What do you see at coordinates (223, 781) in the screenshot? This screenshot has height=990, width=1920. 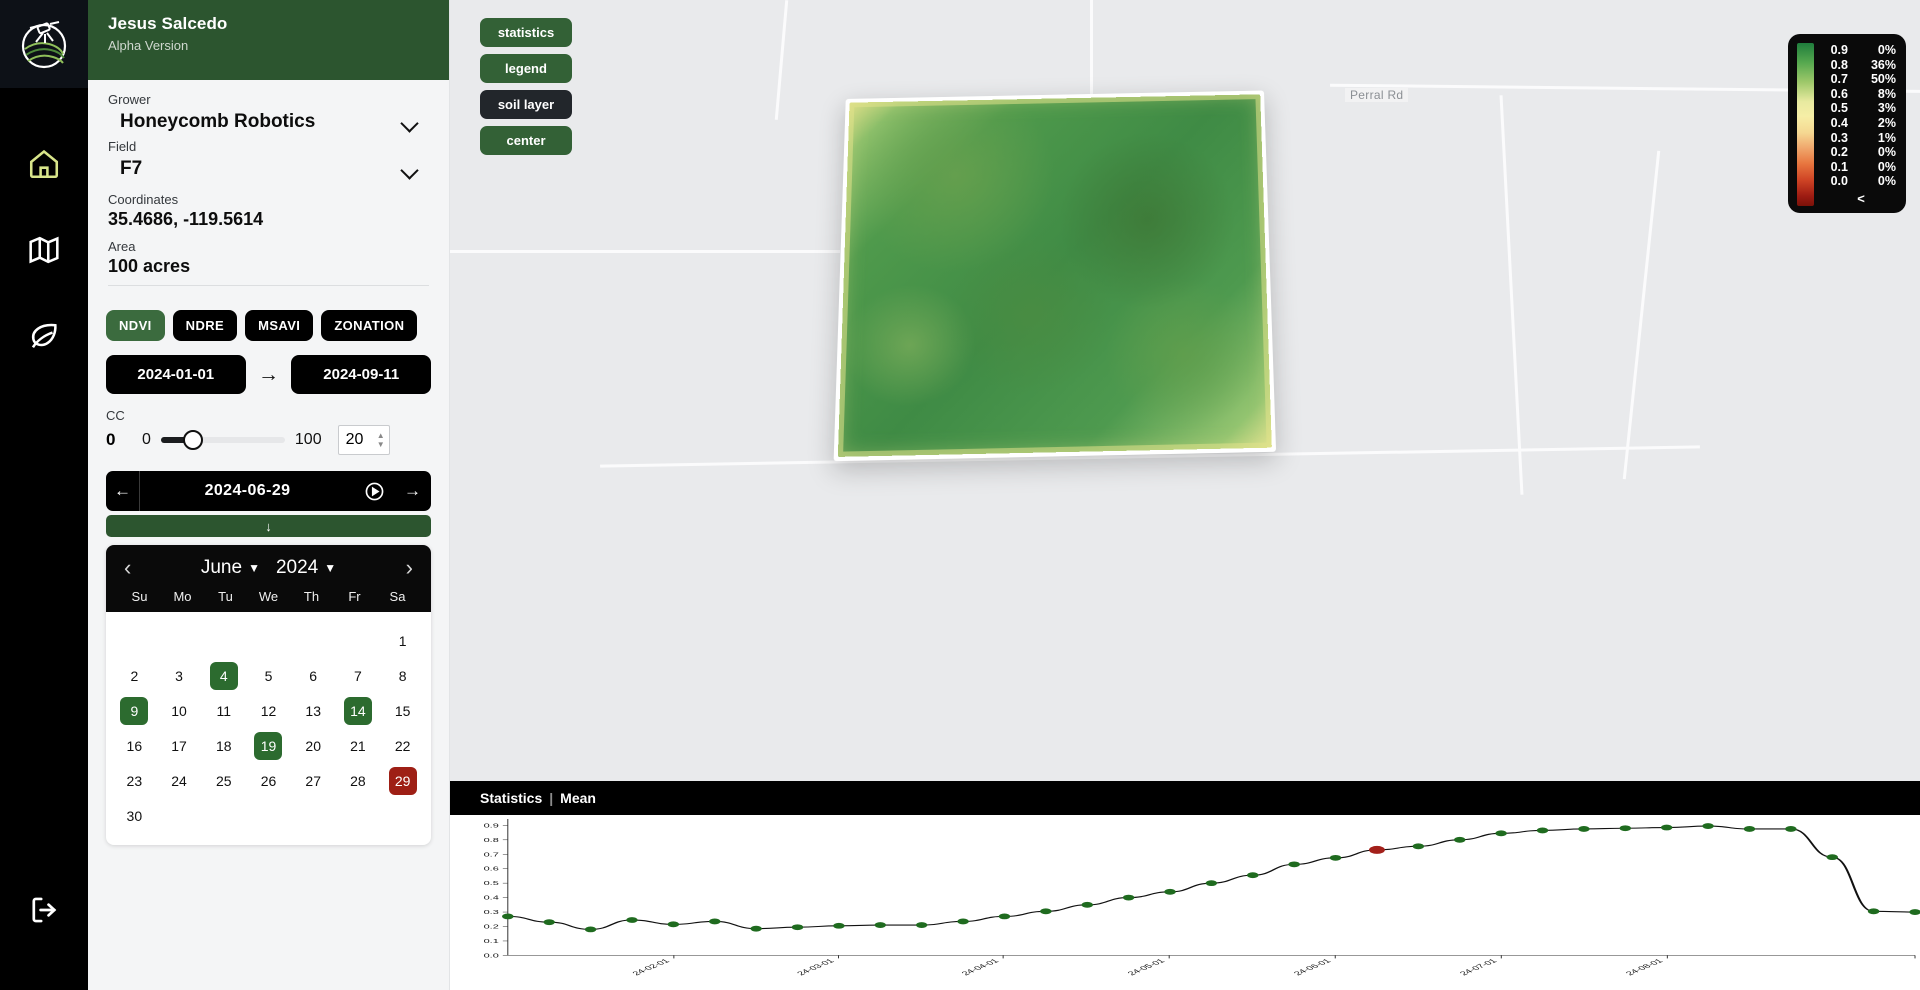 I see `calendar-day-25: 25` at bounding box center [223, 781].